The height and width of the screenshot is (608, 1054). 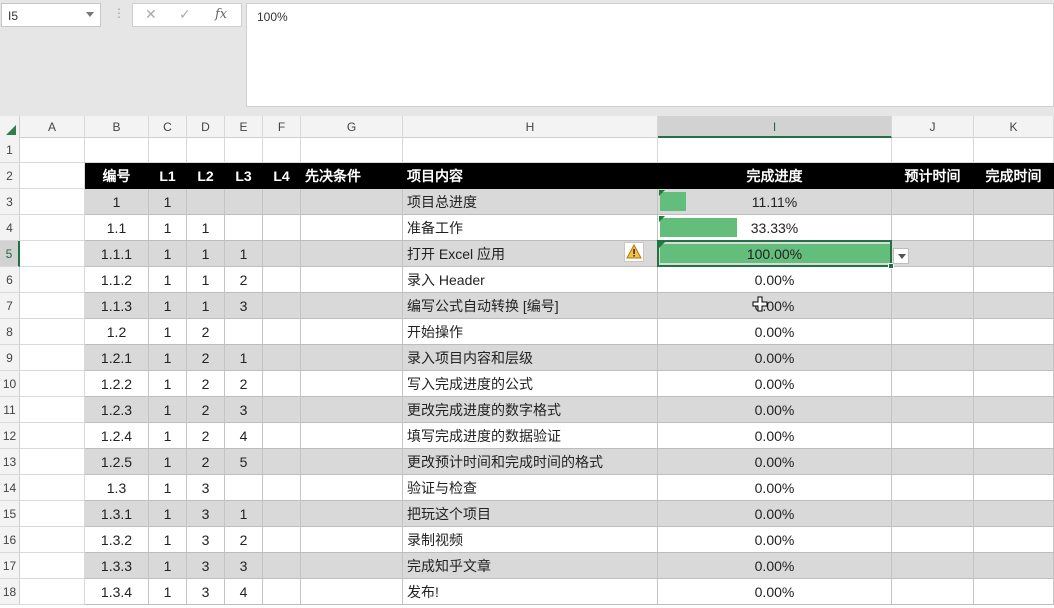 What do you see at coordinates (530, 358) in the screenshot?
I see `cell-h9: 录入项目内容和层级` at bounding box center [530, 358].